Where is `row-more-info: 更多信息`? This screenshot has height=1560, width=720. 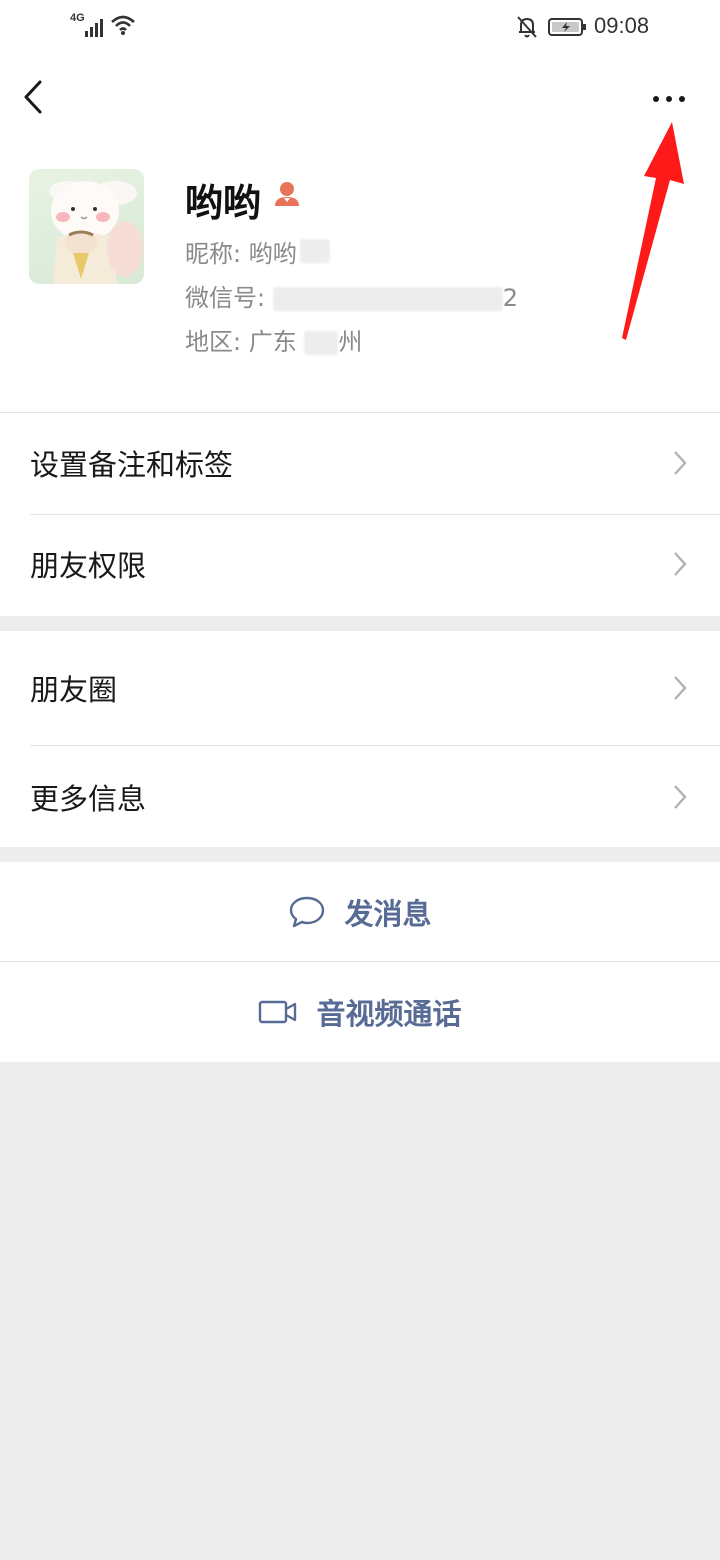 row-more-info: 更多信息 is located at coordinates (360, 796).